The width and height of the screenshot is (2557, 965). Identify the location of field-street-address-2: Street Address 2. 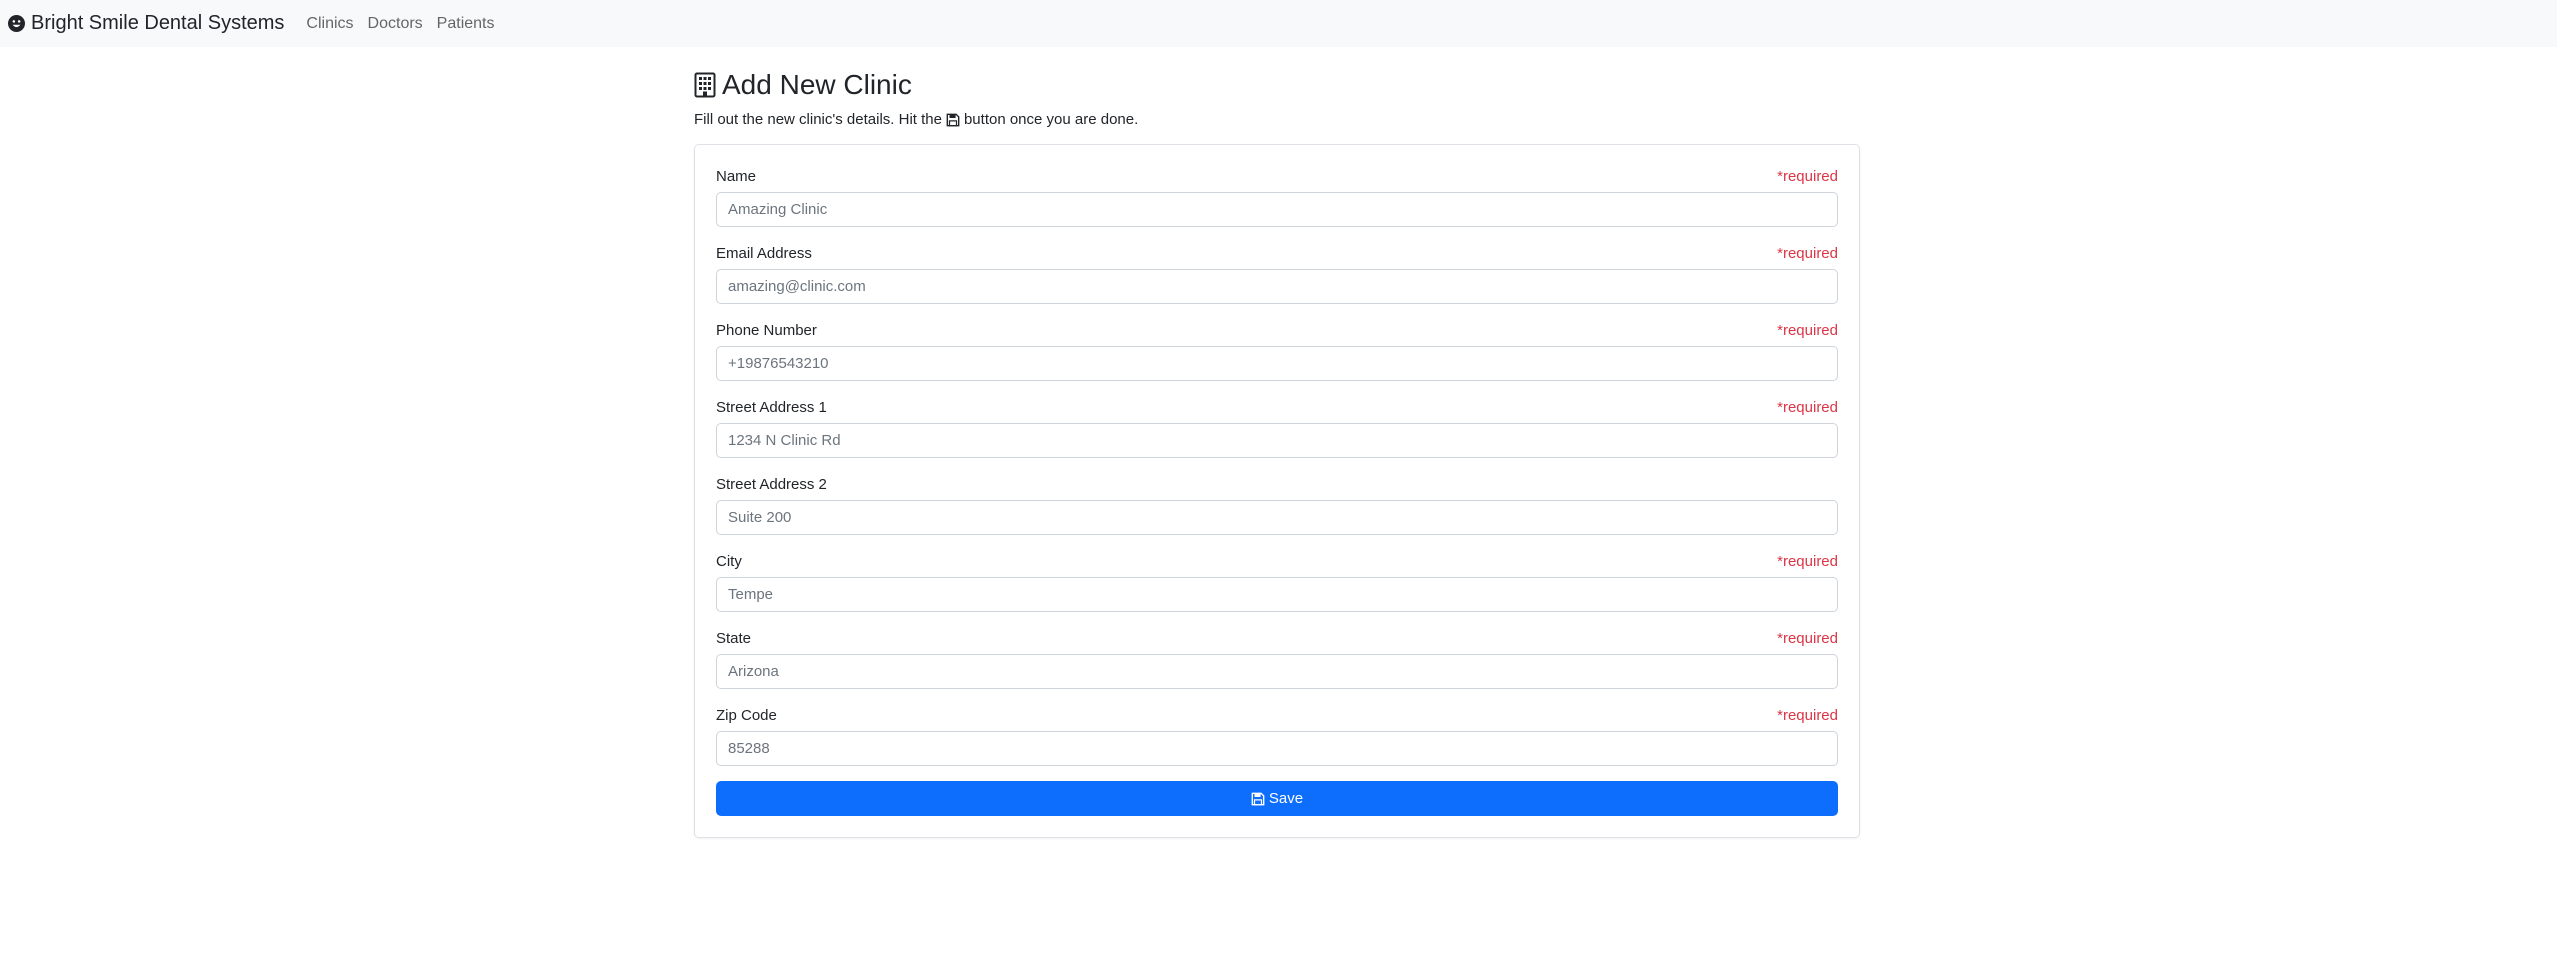
(1277, 504).